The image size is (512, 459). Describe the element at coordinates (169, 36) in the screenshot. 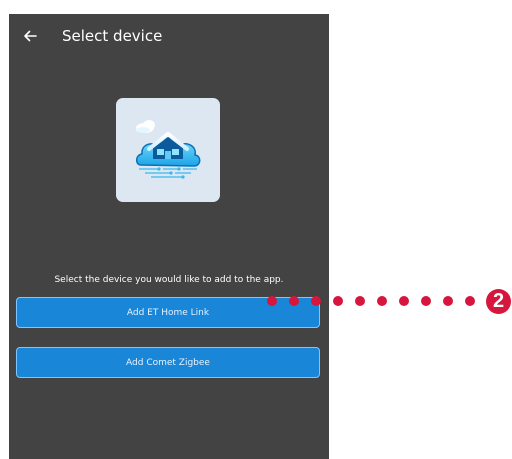

I see `app-bar: Select device` at that location.